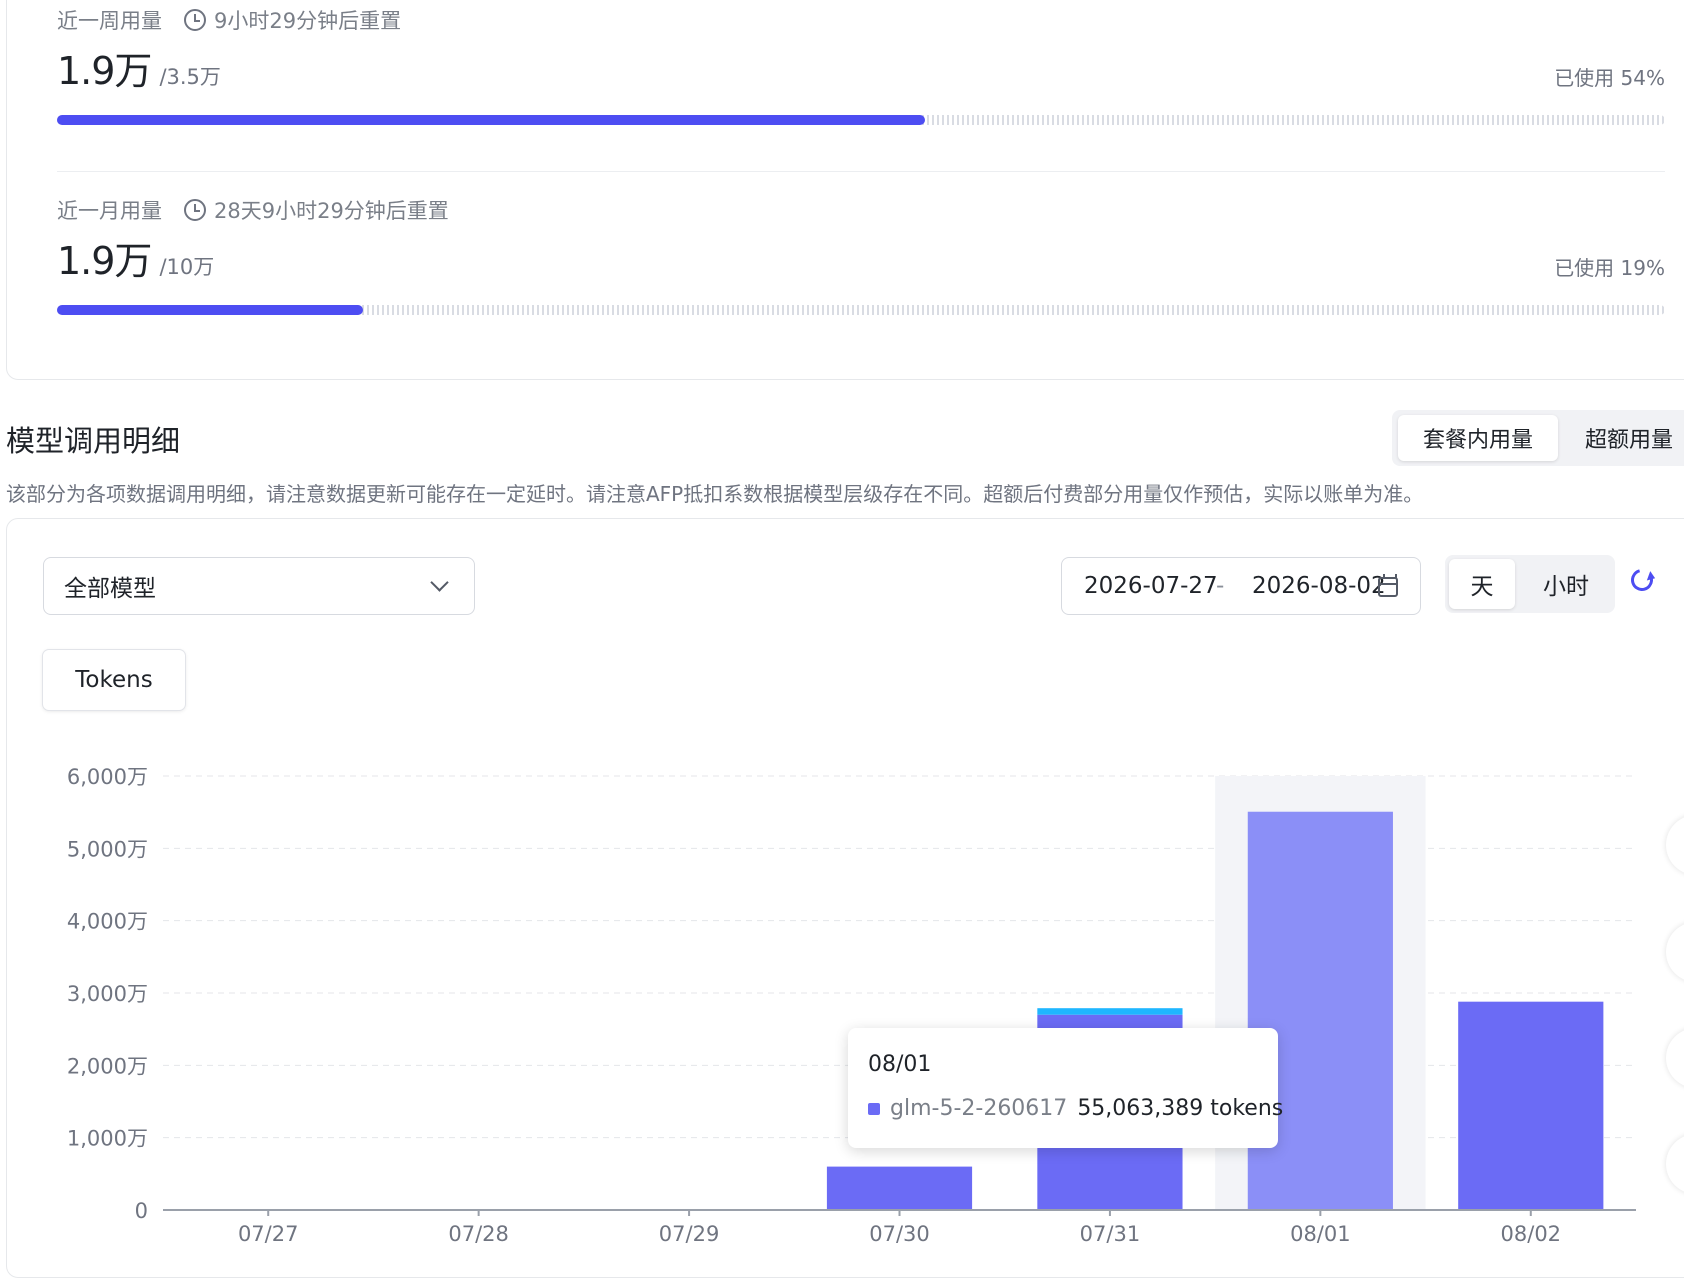 This screenshot has height=1278, width=1684. What do you see at coordinates (689, 1234) in the screenshot?
I see `x-tick-label: 07/29` at bounding box center [689, 1234].